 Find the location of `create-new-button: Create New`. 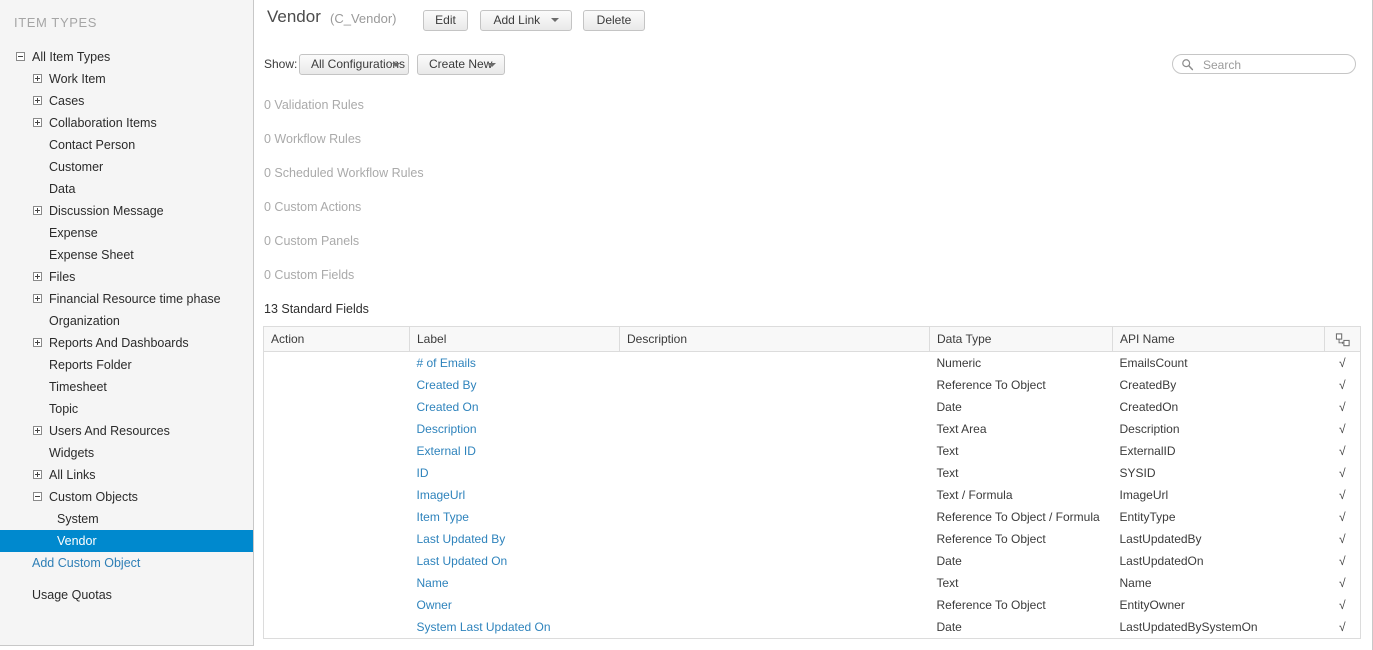

create-new-button: Create New is located at coordinates (461, 64).